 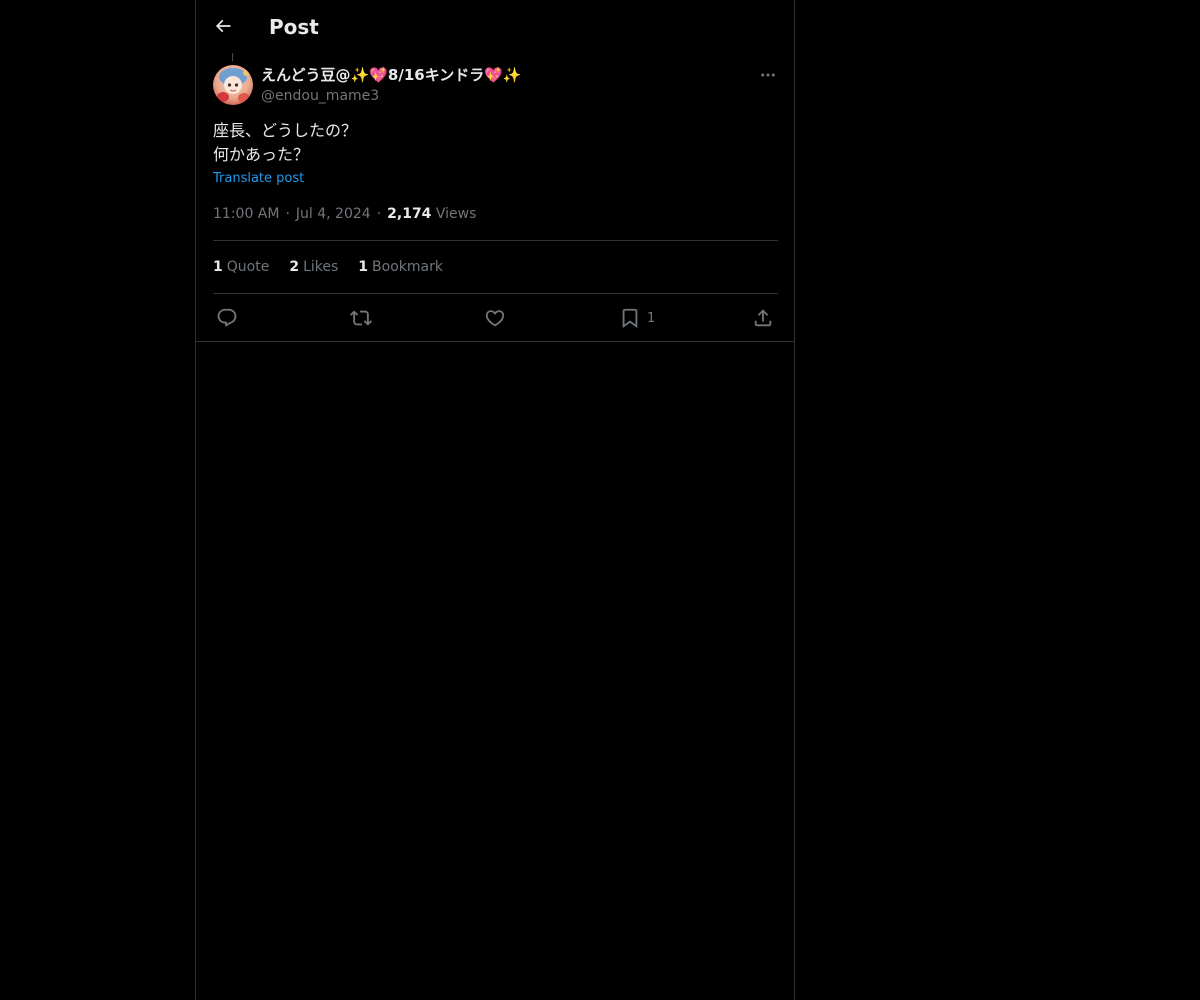 I want to click on author-handle: @endou_mame3, so click(x=320, y=96).